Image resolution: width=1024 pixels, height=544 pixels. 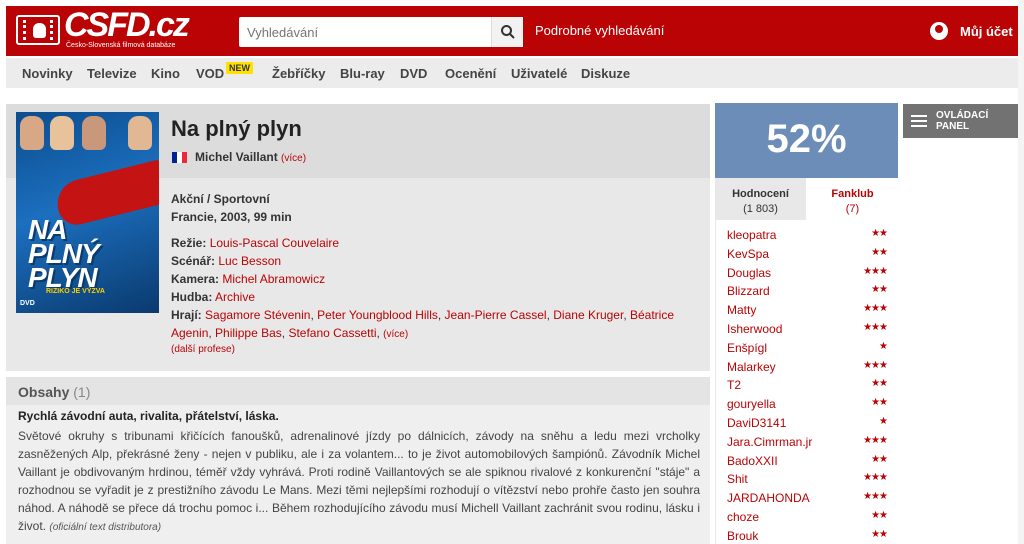 I want to click on new-badge: NEW, so click(x=239, y=68).